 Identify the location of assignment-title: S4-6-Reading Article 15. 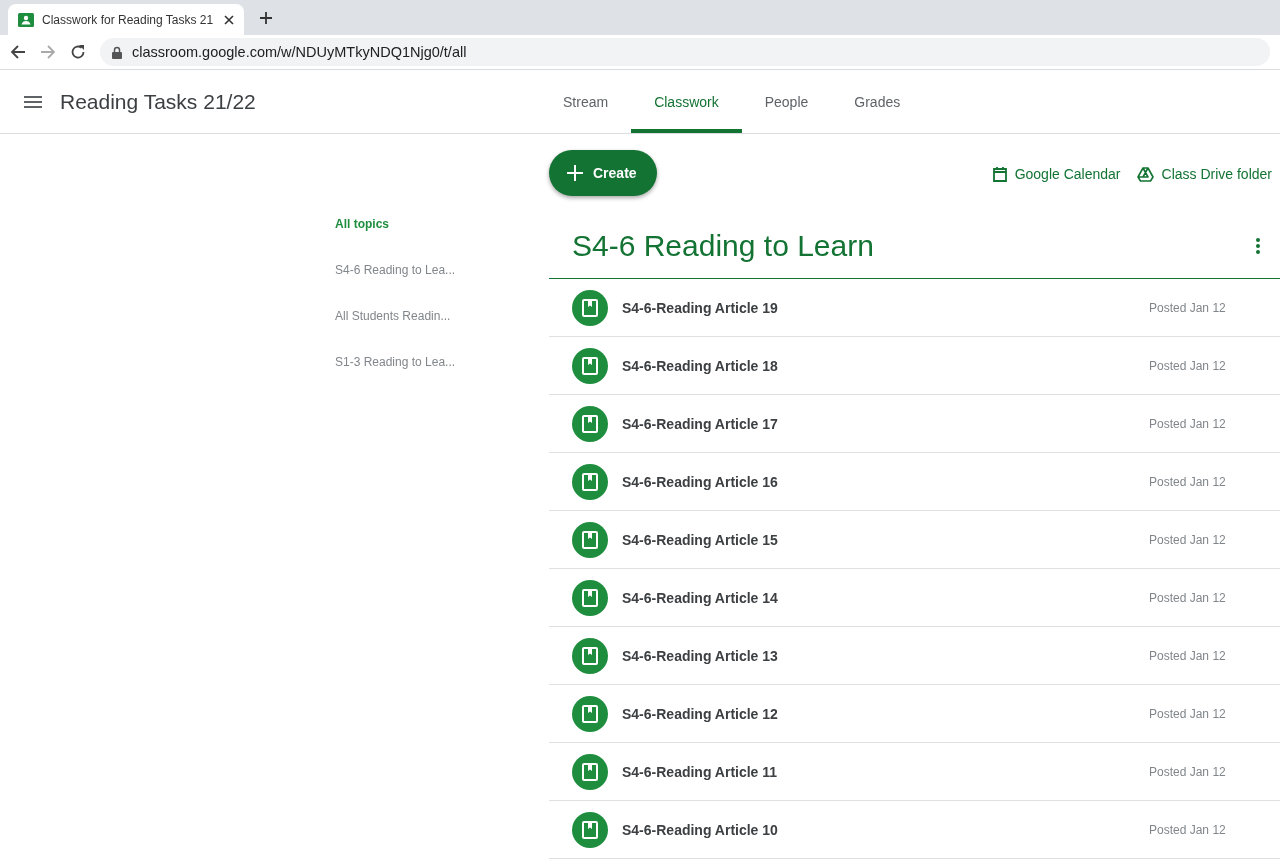
(885, 539).